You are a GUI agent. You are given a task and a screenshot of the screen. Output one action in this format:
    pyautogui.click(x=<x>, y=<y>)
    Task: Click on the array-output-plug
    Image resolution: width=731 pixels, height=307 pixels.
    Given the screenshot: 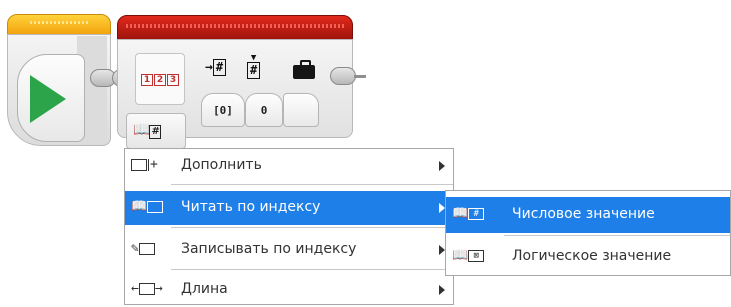 What is the action you would take?
    pyautogui.click(x=343, y=76)
    